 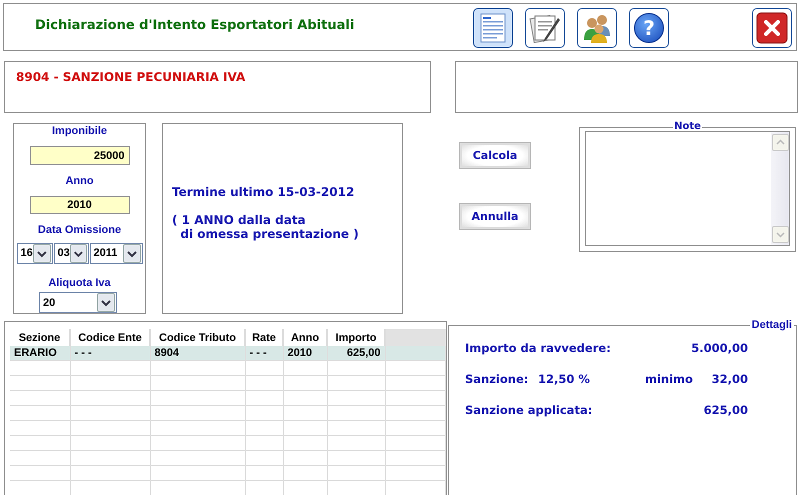 What do you see at coordinates (195, 25) in the screenshot?
I see `window-title: Dichiarazione d'Intento Esportatori Abituali` at bounding box center [195, 25].